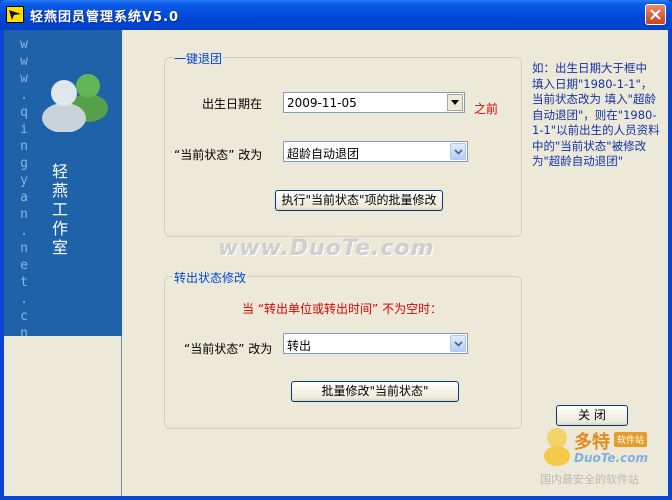 The image size is (672, 500). I want to click on logo-domain-text: DuoTe.com, so click(611, 458).